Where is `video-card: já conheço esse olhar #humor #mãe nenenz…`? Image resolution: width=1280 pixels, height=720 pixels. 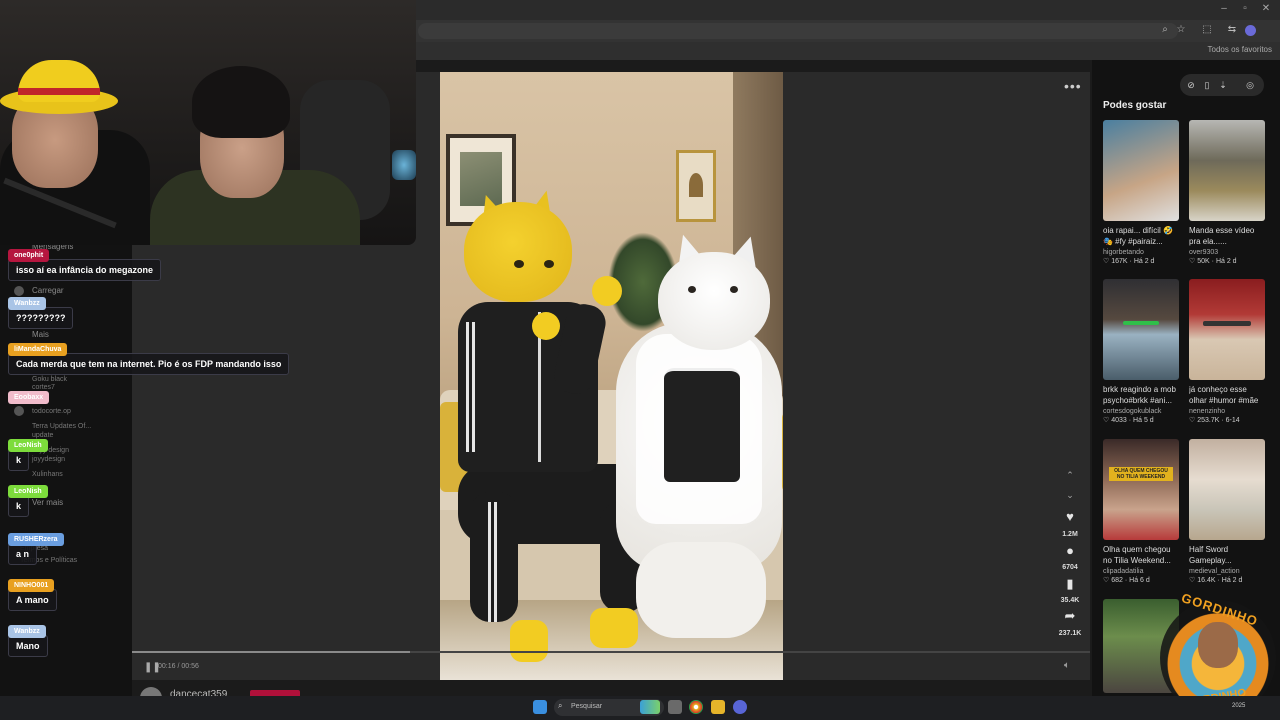
video-card: já conheço esse olhar #humor #mãe nenenz… is located at coordinates (1227, 351).